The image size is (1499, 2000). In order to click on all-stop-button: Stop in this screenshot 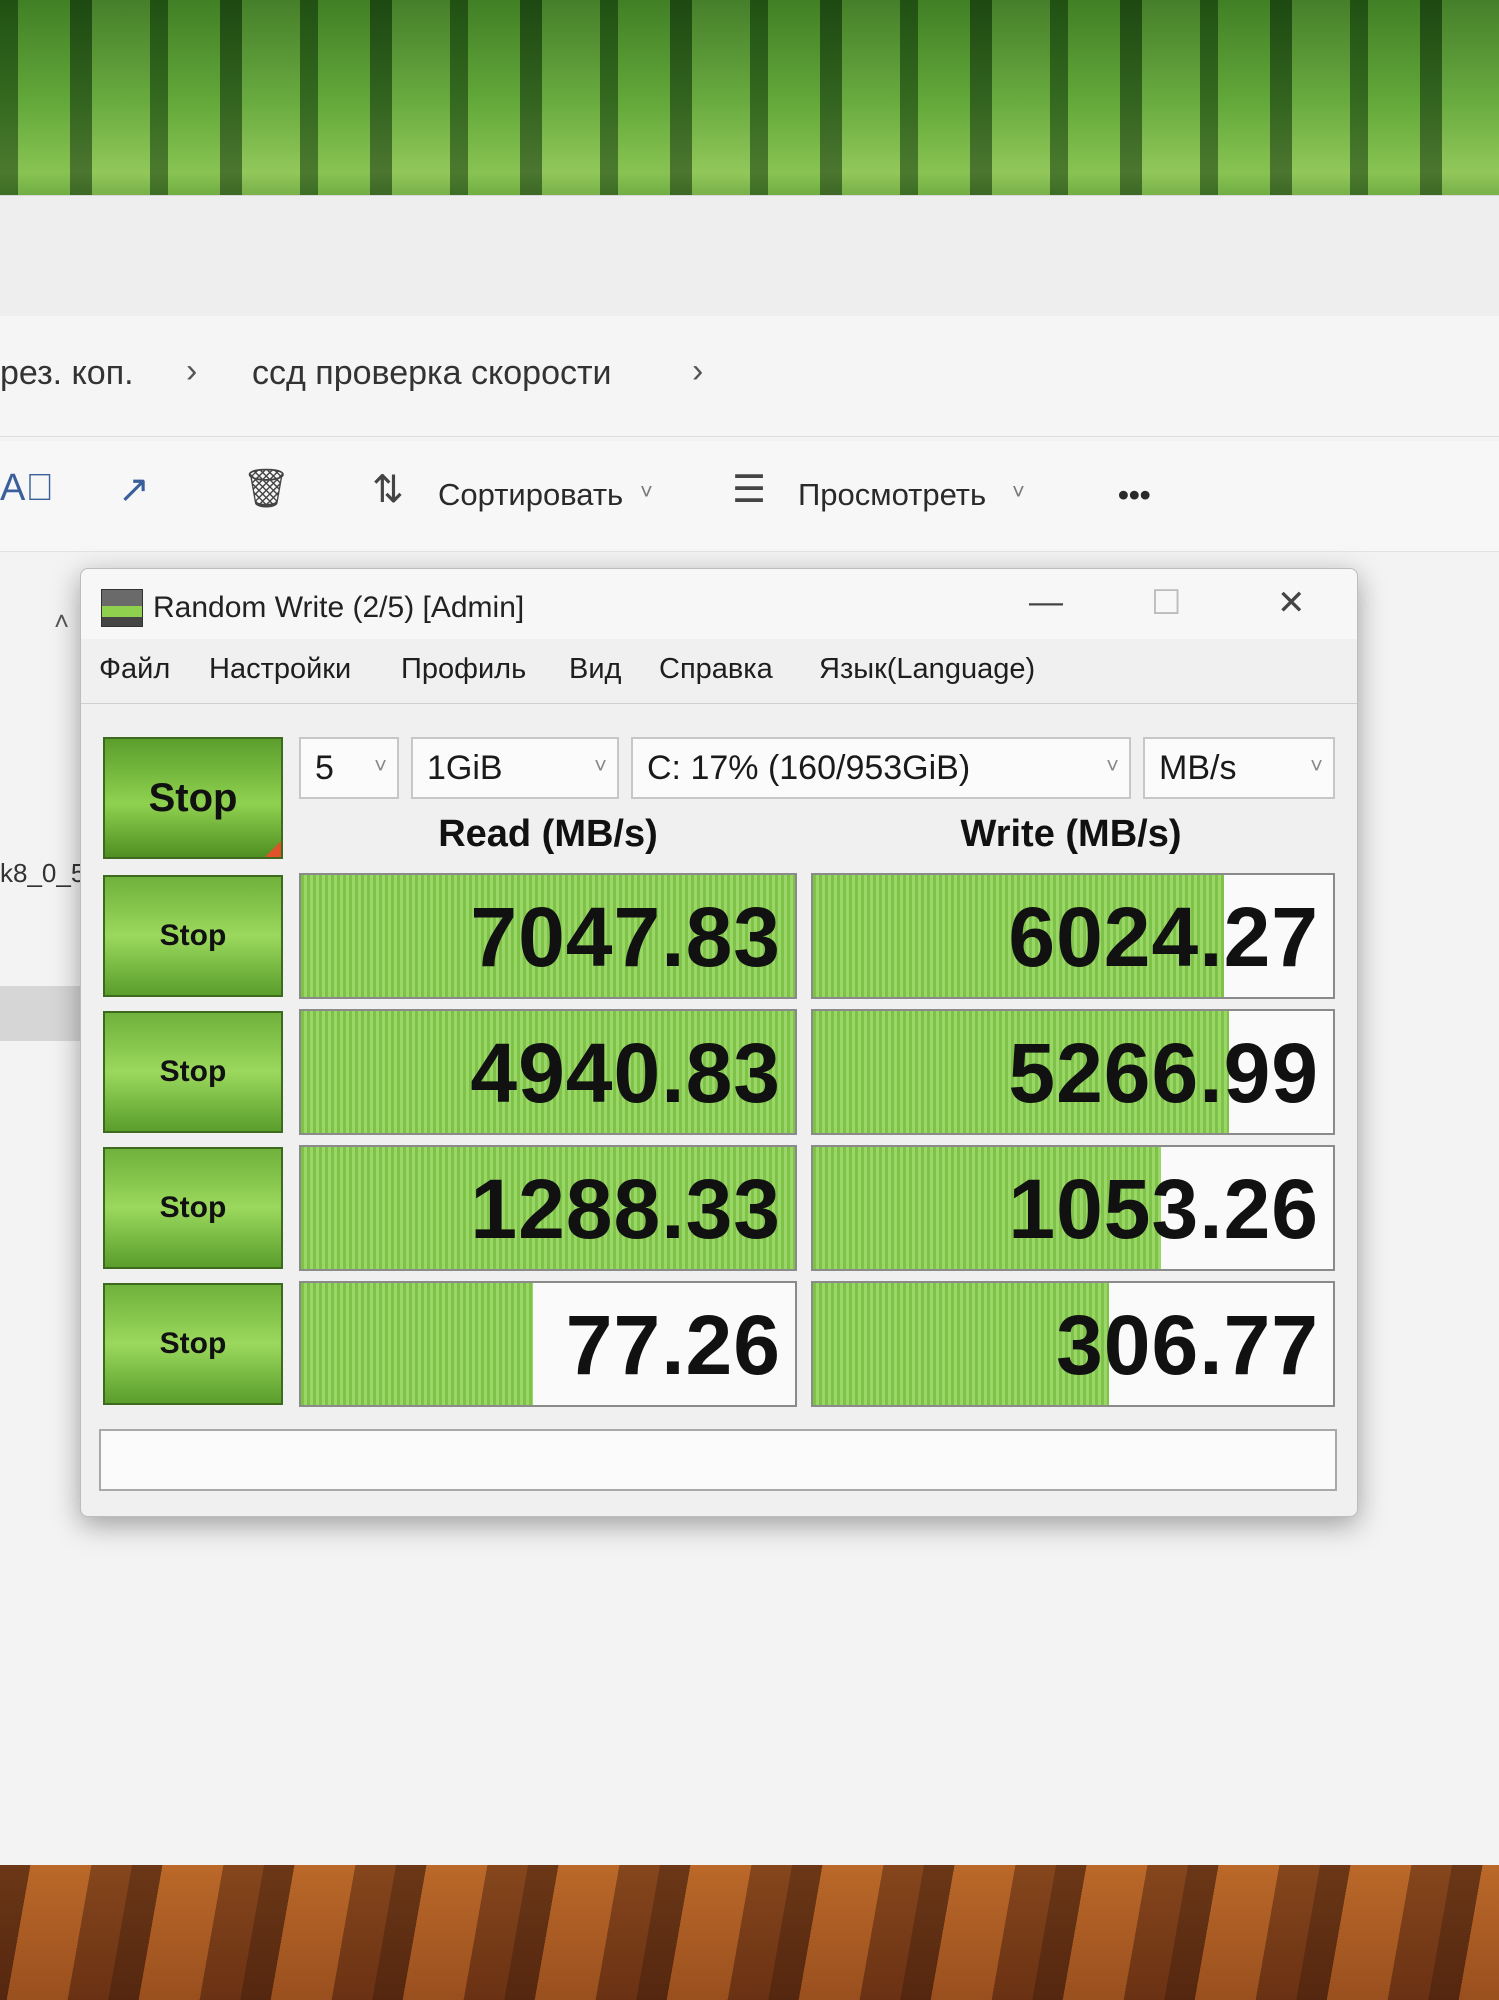, I will do `click(193, 798)`.